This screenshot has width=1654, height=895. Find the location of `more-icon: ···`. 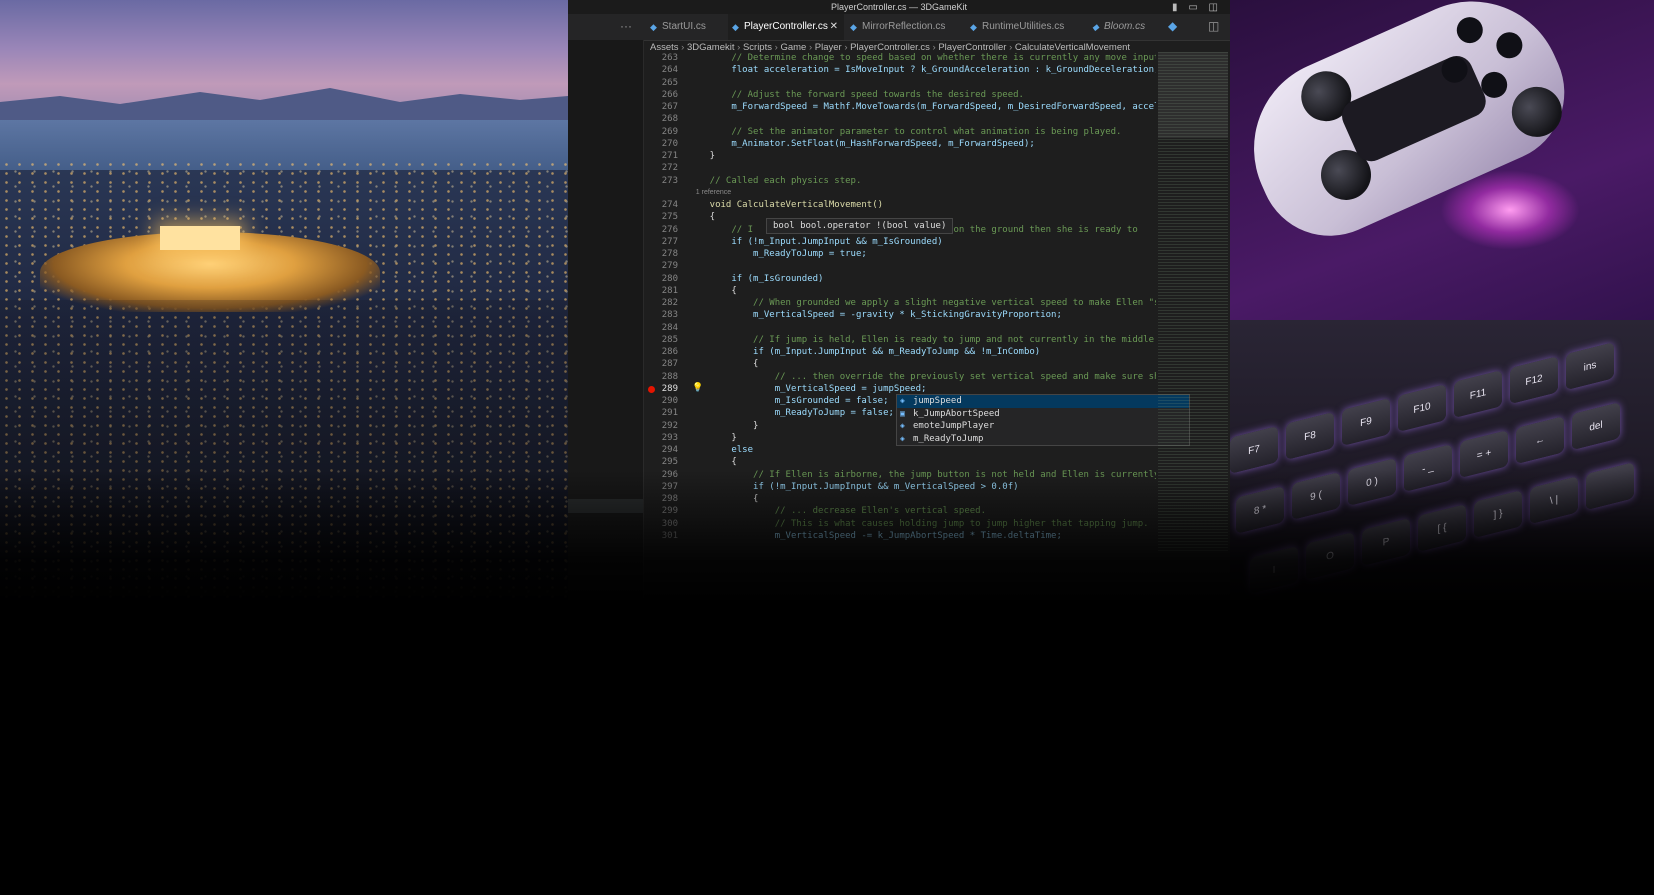

more-icon: ··· is located at coordinates (626, 26).